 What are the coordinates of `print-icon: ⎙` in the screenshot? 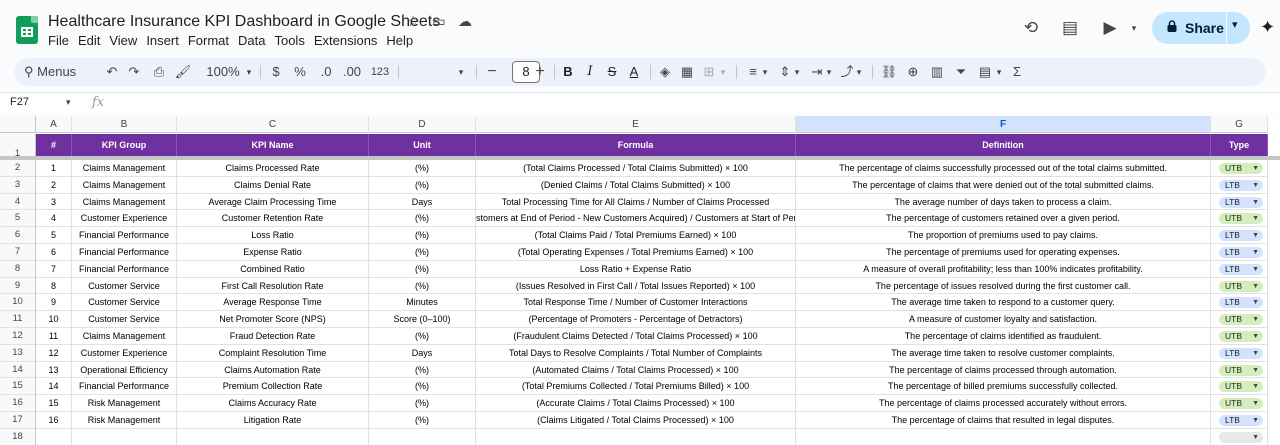 It's located at (159, 72).